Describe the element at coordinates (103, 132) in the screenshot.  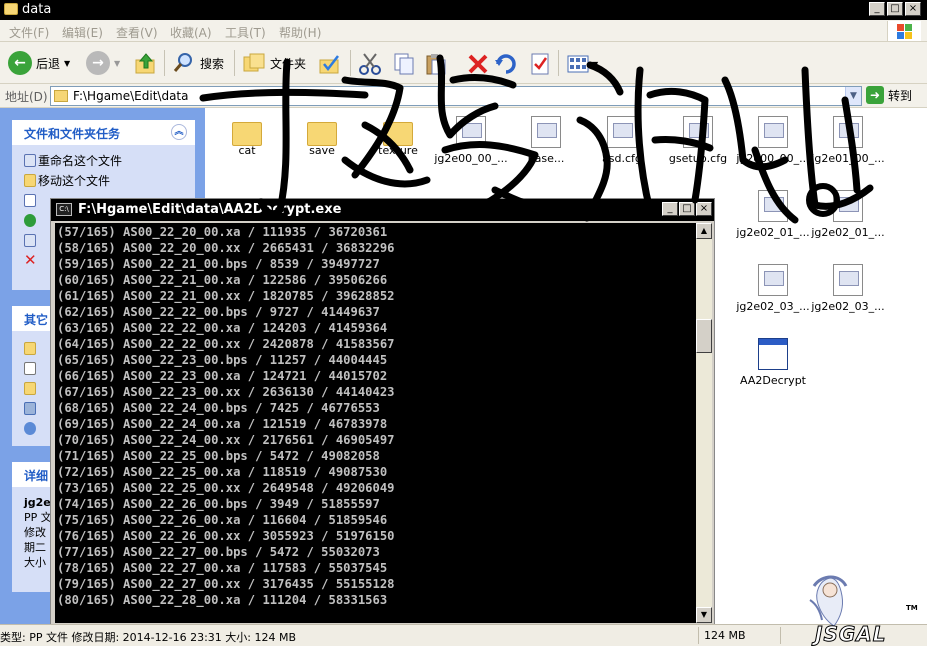
I see `file-tasks-header: 文件和文件夹任务 ︽` at that location.